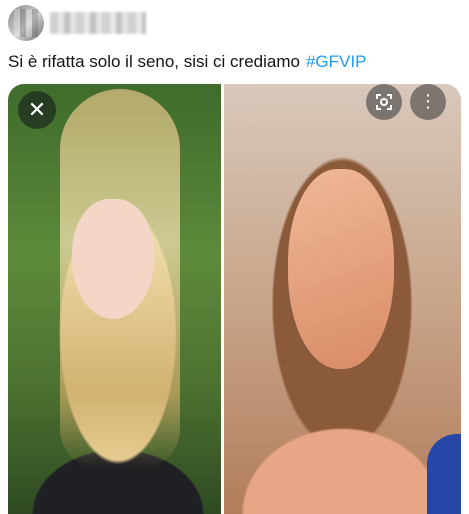 Image resolution: width=469 pixels, height=514 pixels. Describe the element at coordinates (37, 110) in the screenshot. I see `close-icon: ✕` at that location.